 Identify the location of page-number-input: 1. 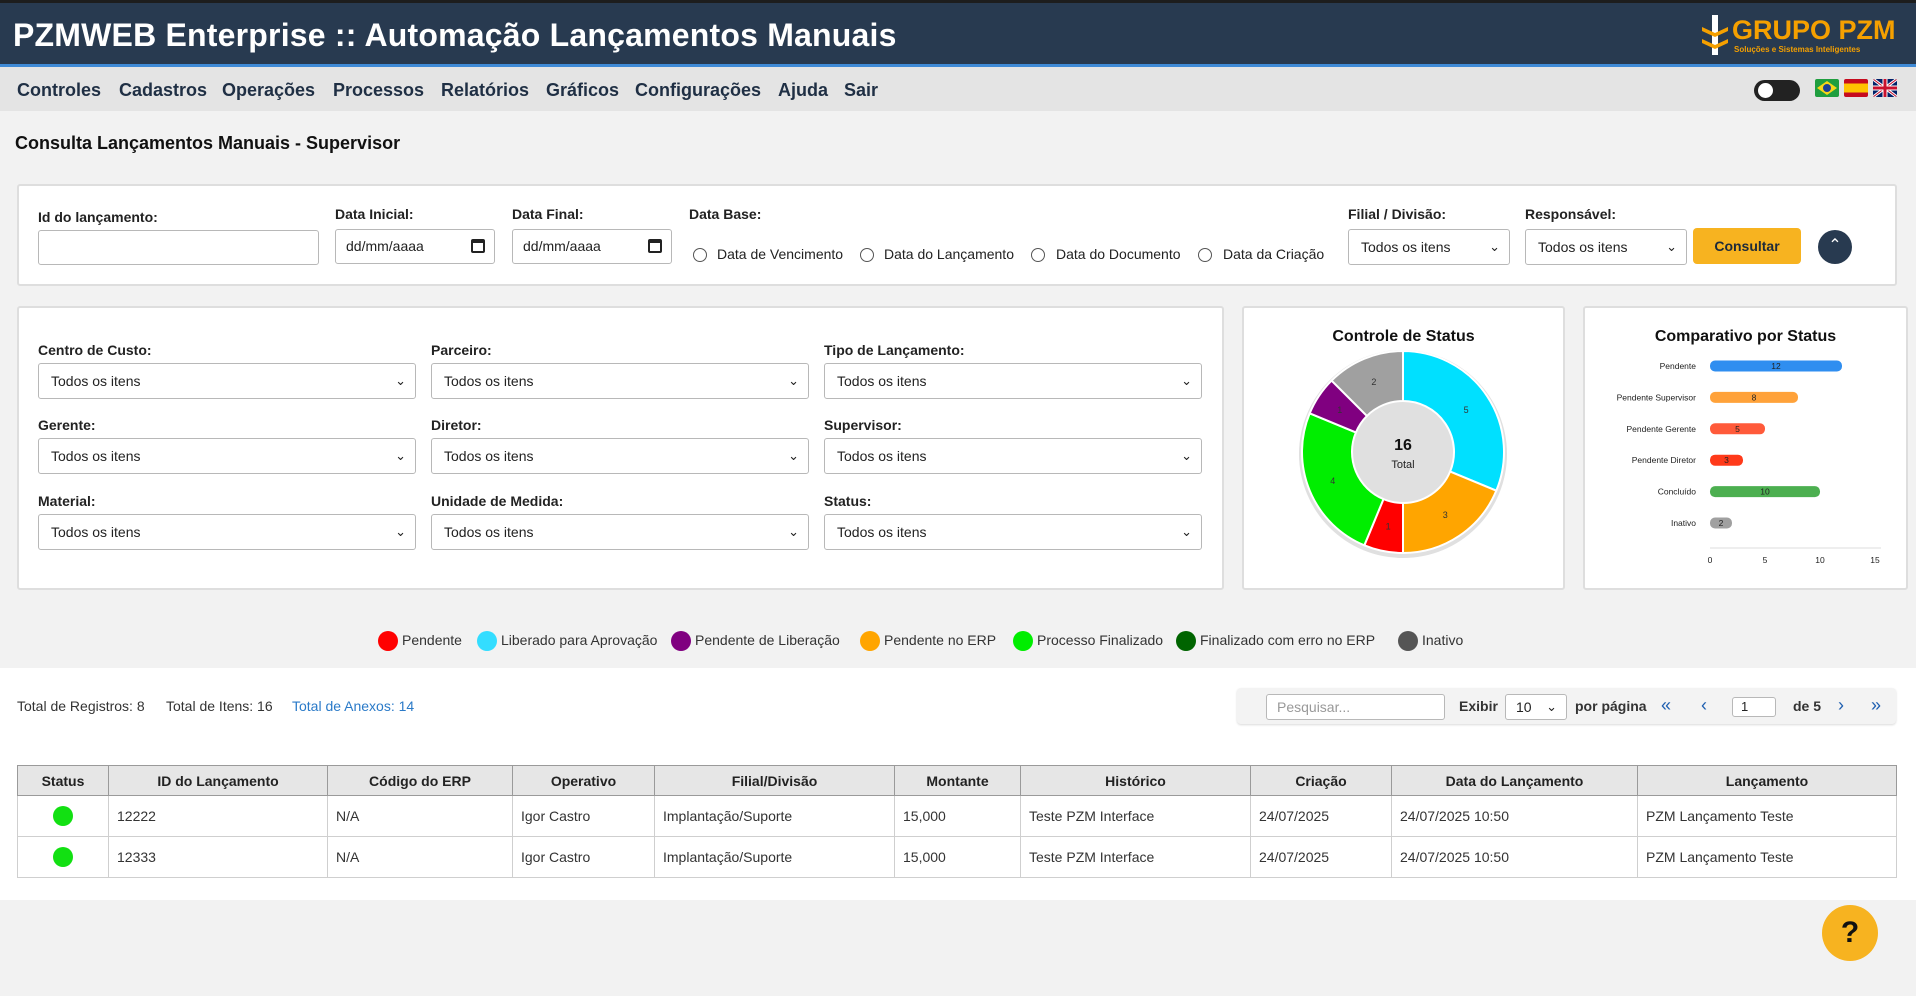
(1754, 707).